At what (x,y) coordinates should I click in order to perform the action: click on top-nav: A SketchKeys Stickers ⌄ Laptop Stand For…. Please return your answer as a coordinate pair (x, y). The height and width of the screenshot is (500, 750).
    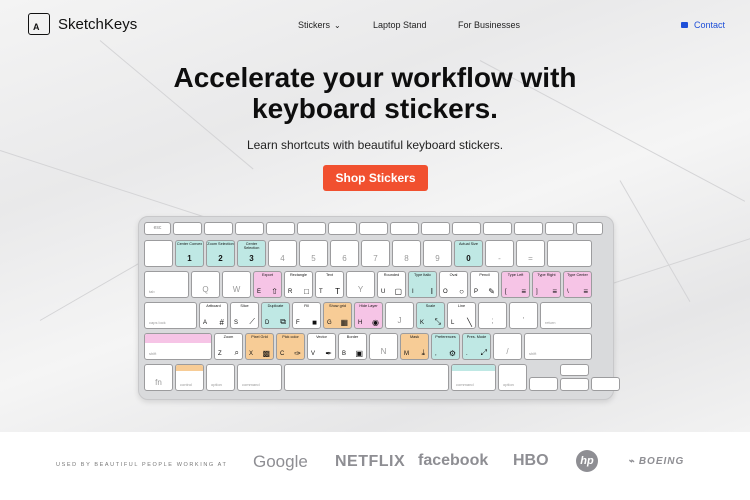
    Looking at the image, I should click on (375, 26).